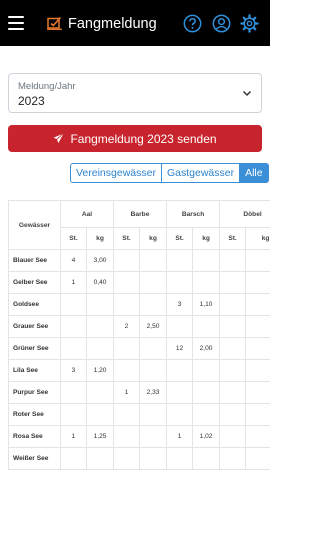  I want to click on water-name: Grauer See, so click(34, 326).